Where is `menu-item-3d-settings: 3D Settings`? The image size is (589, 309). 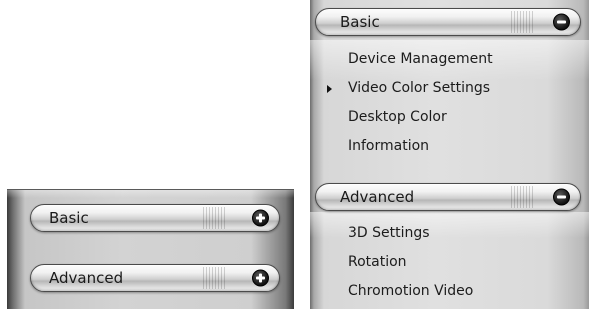
menu-item-3d-settings: 3D Settings is located at coordinates (389, 233).